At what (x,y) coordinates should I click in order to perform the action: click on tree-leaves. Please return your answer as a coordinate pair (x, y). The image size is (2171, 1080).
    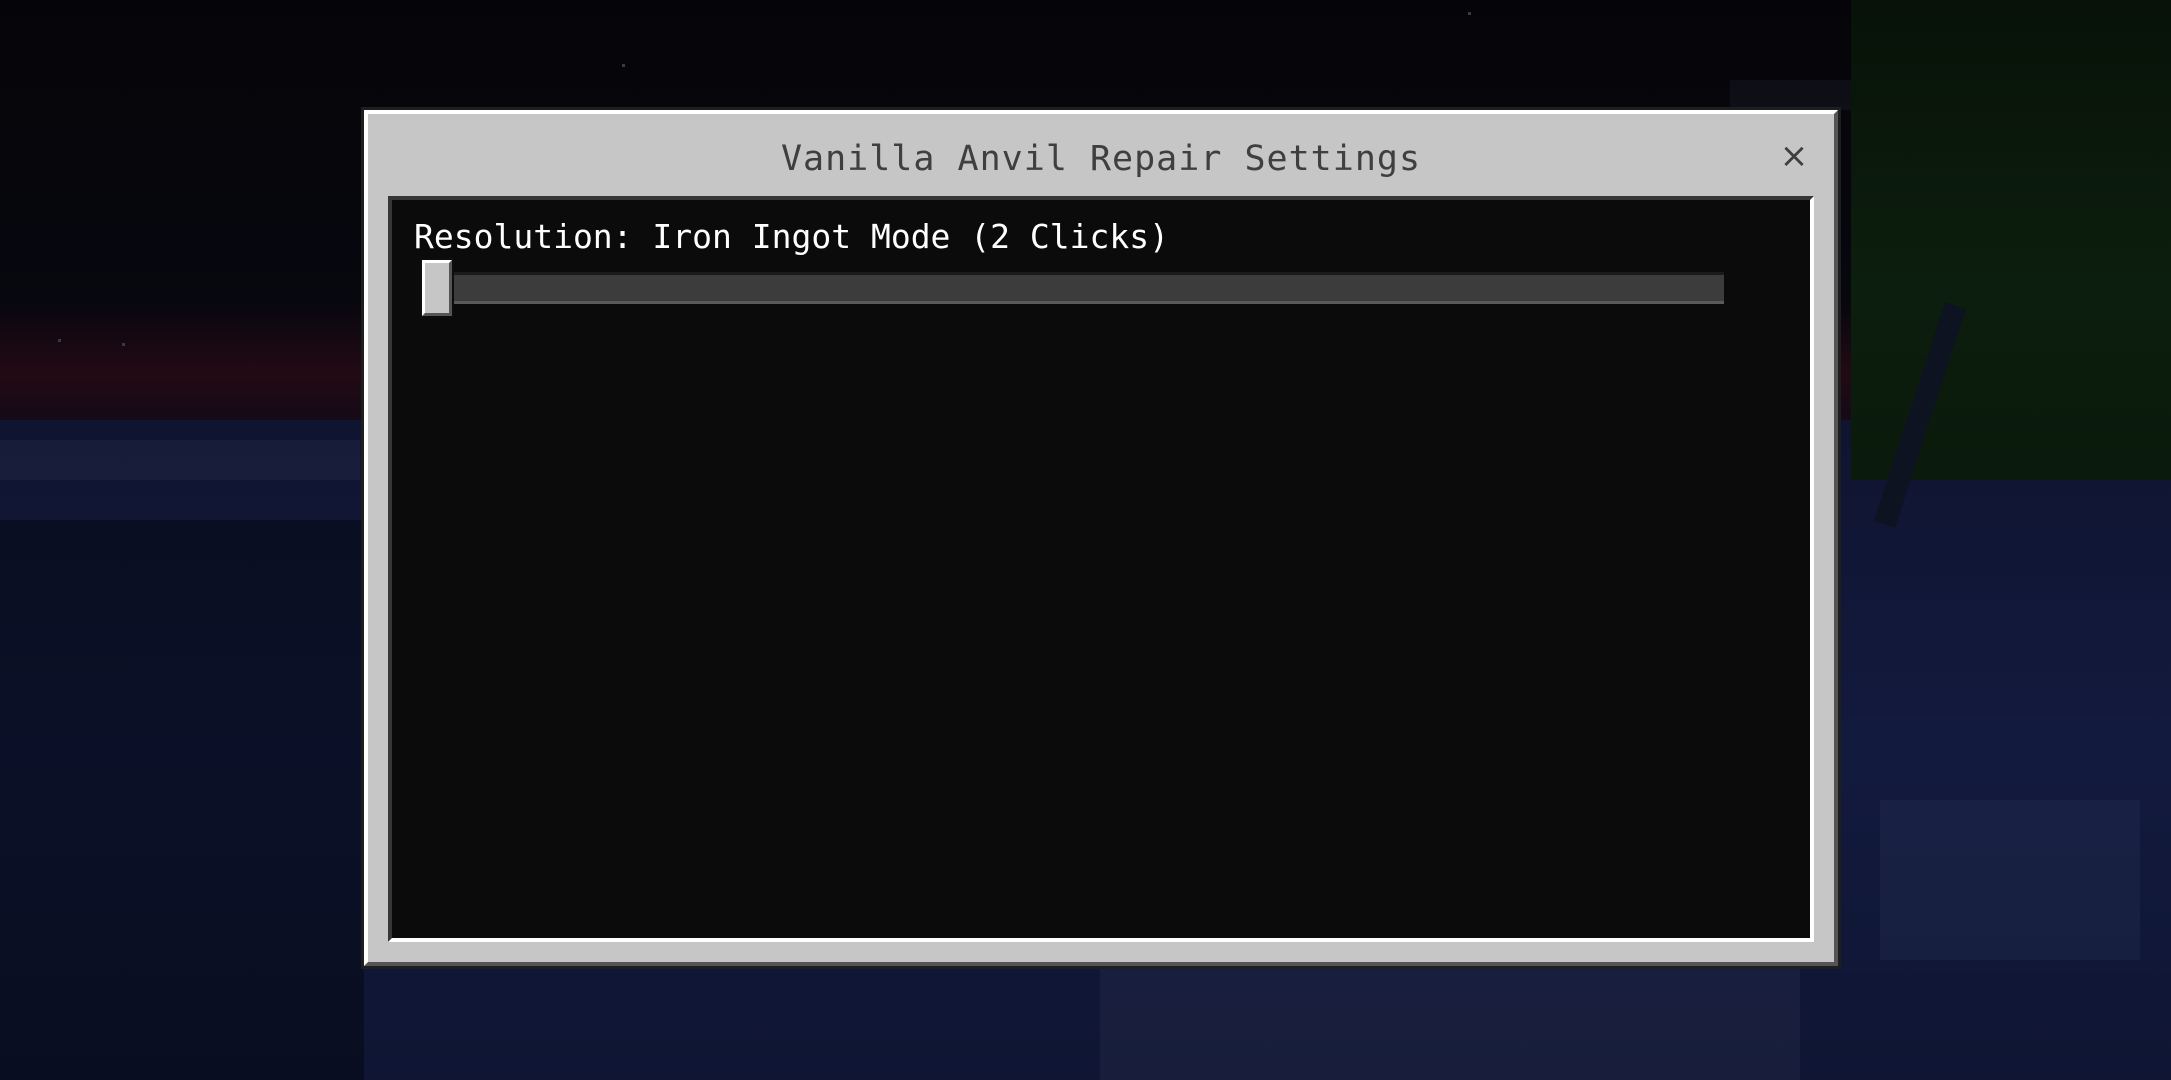
    Looking at the image, I should click on (2011, 240).